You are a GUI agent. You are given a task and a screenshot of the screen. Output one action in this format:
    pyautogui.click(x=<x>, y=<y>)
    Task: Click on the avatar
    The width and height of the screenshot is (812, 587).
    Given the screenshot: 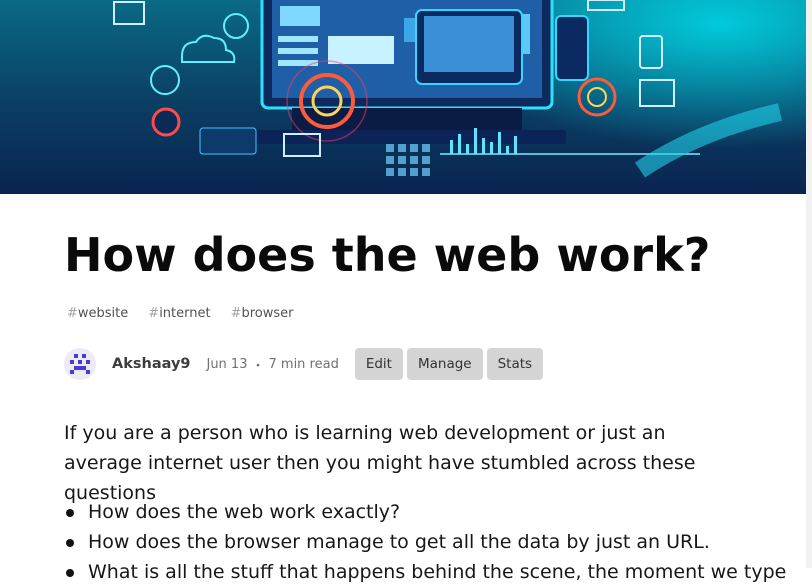 What is the action you would take?
    pyautogui.click(x=80, y=364)
    